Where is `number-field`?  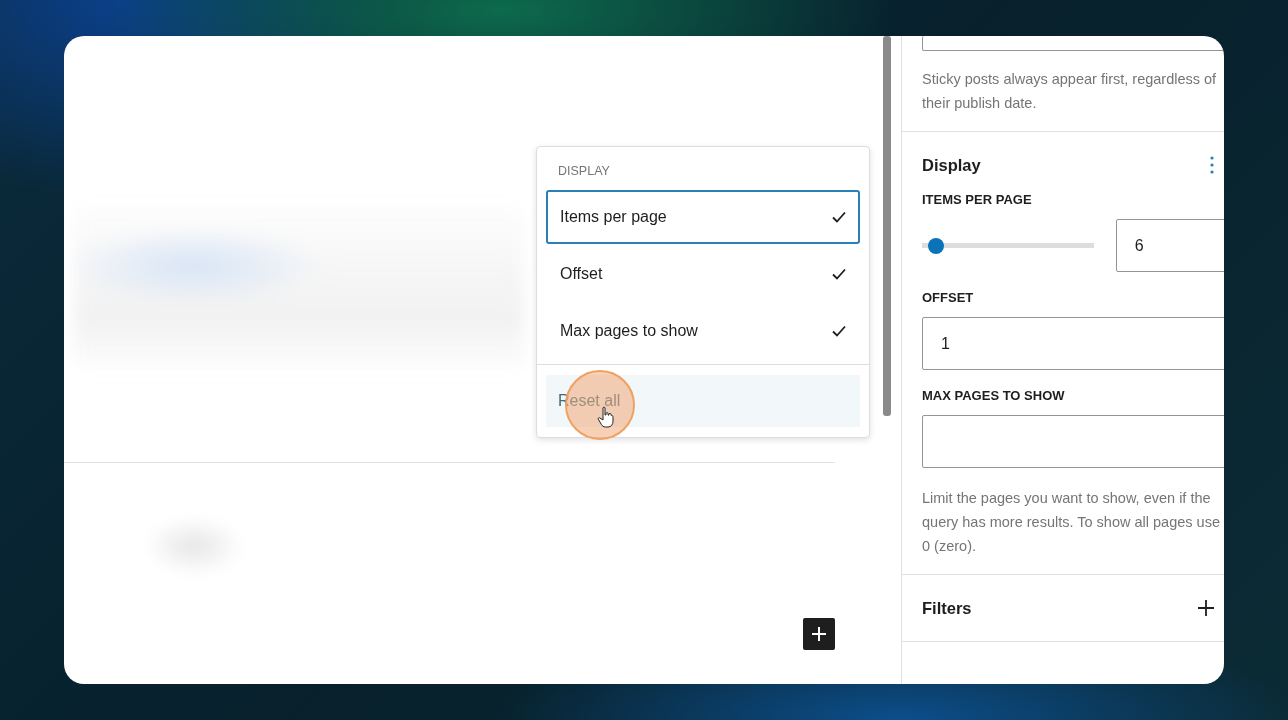
number-field is located at coordinates (1073, 441).